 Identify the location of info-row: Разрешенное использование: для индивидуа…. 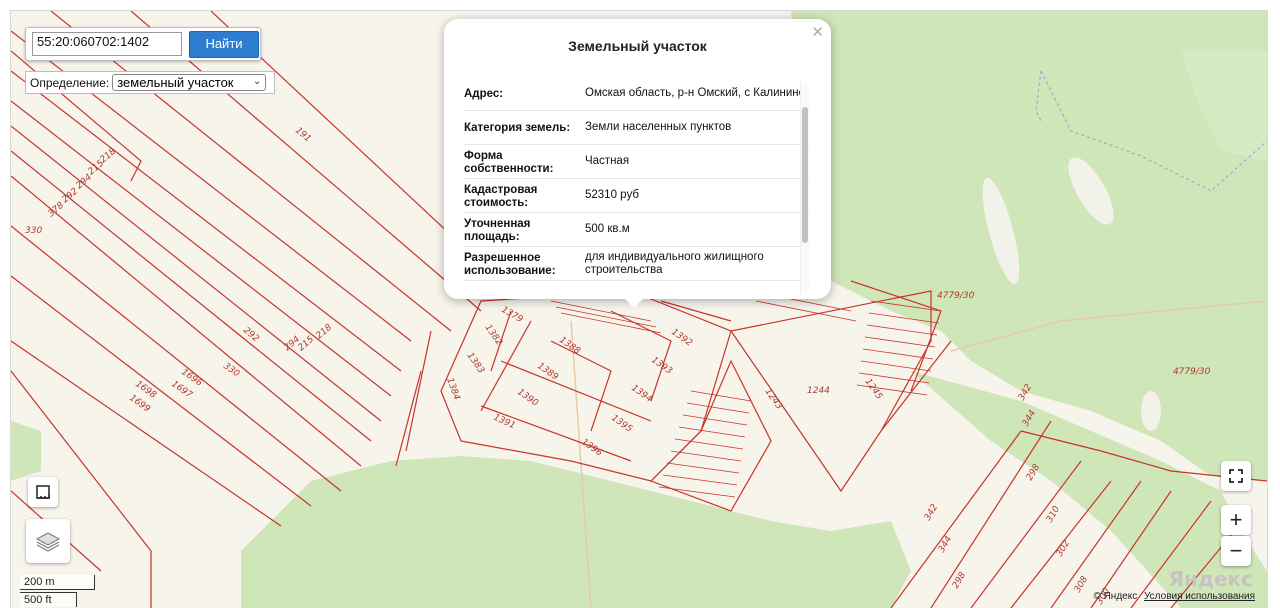
(637, 264).